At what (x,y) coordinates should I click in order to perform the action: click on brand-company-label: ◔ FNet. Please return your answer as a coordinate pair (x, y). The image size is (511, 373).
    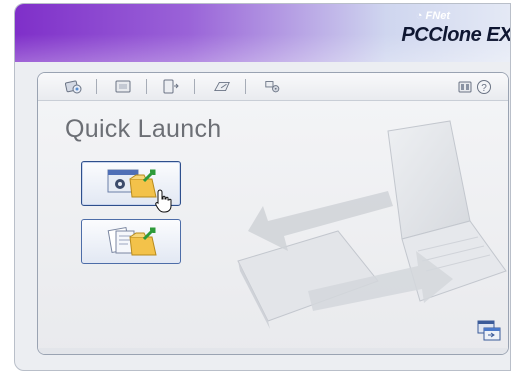
    Looking at the image, I should click on (432, 16).